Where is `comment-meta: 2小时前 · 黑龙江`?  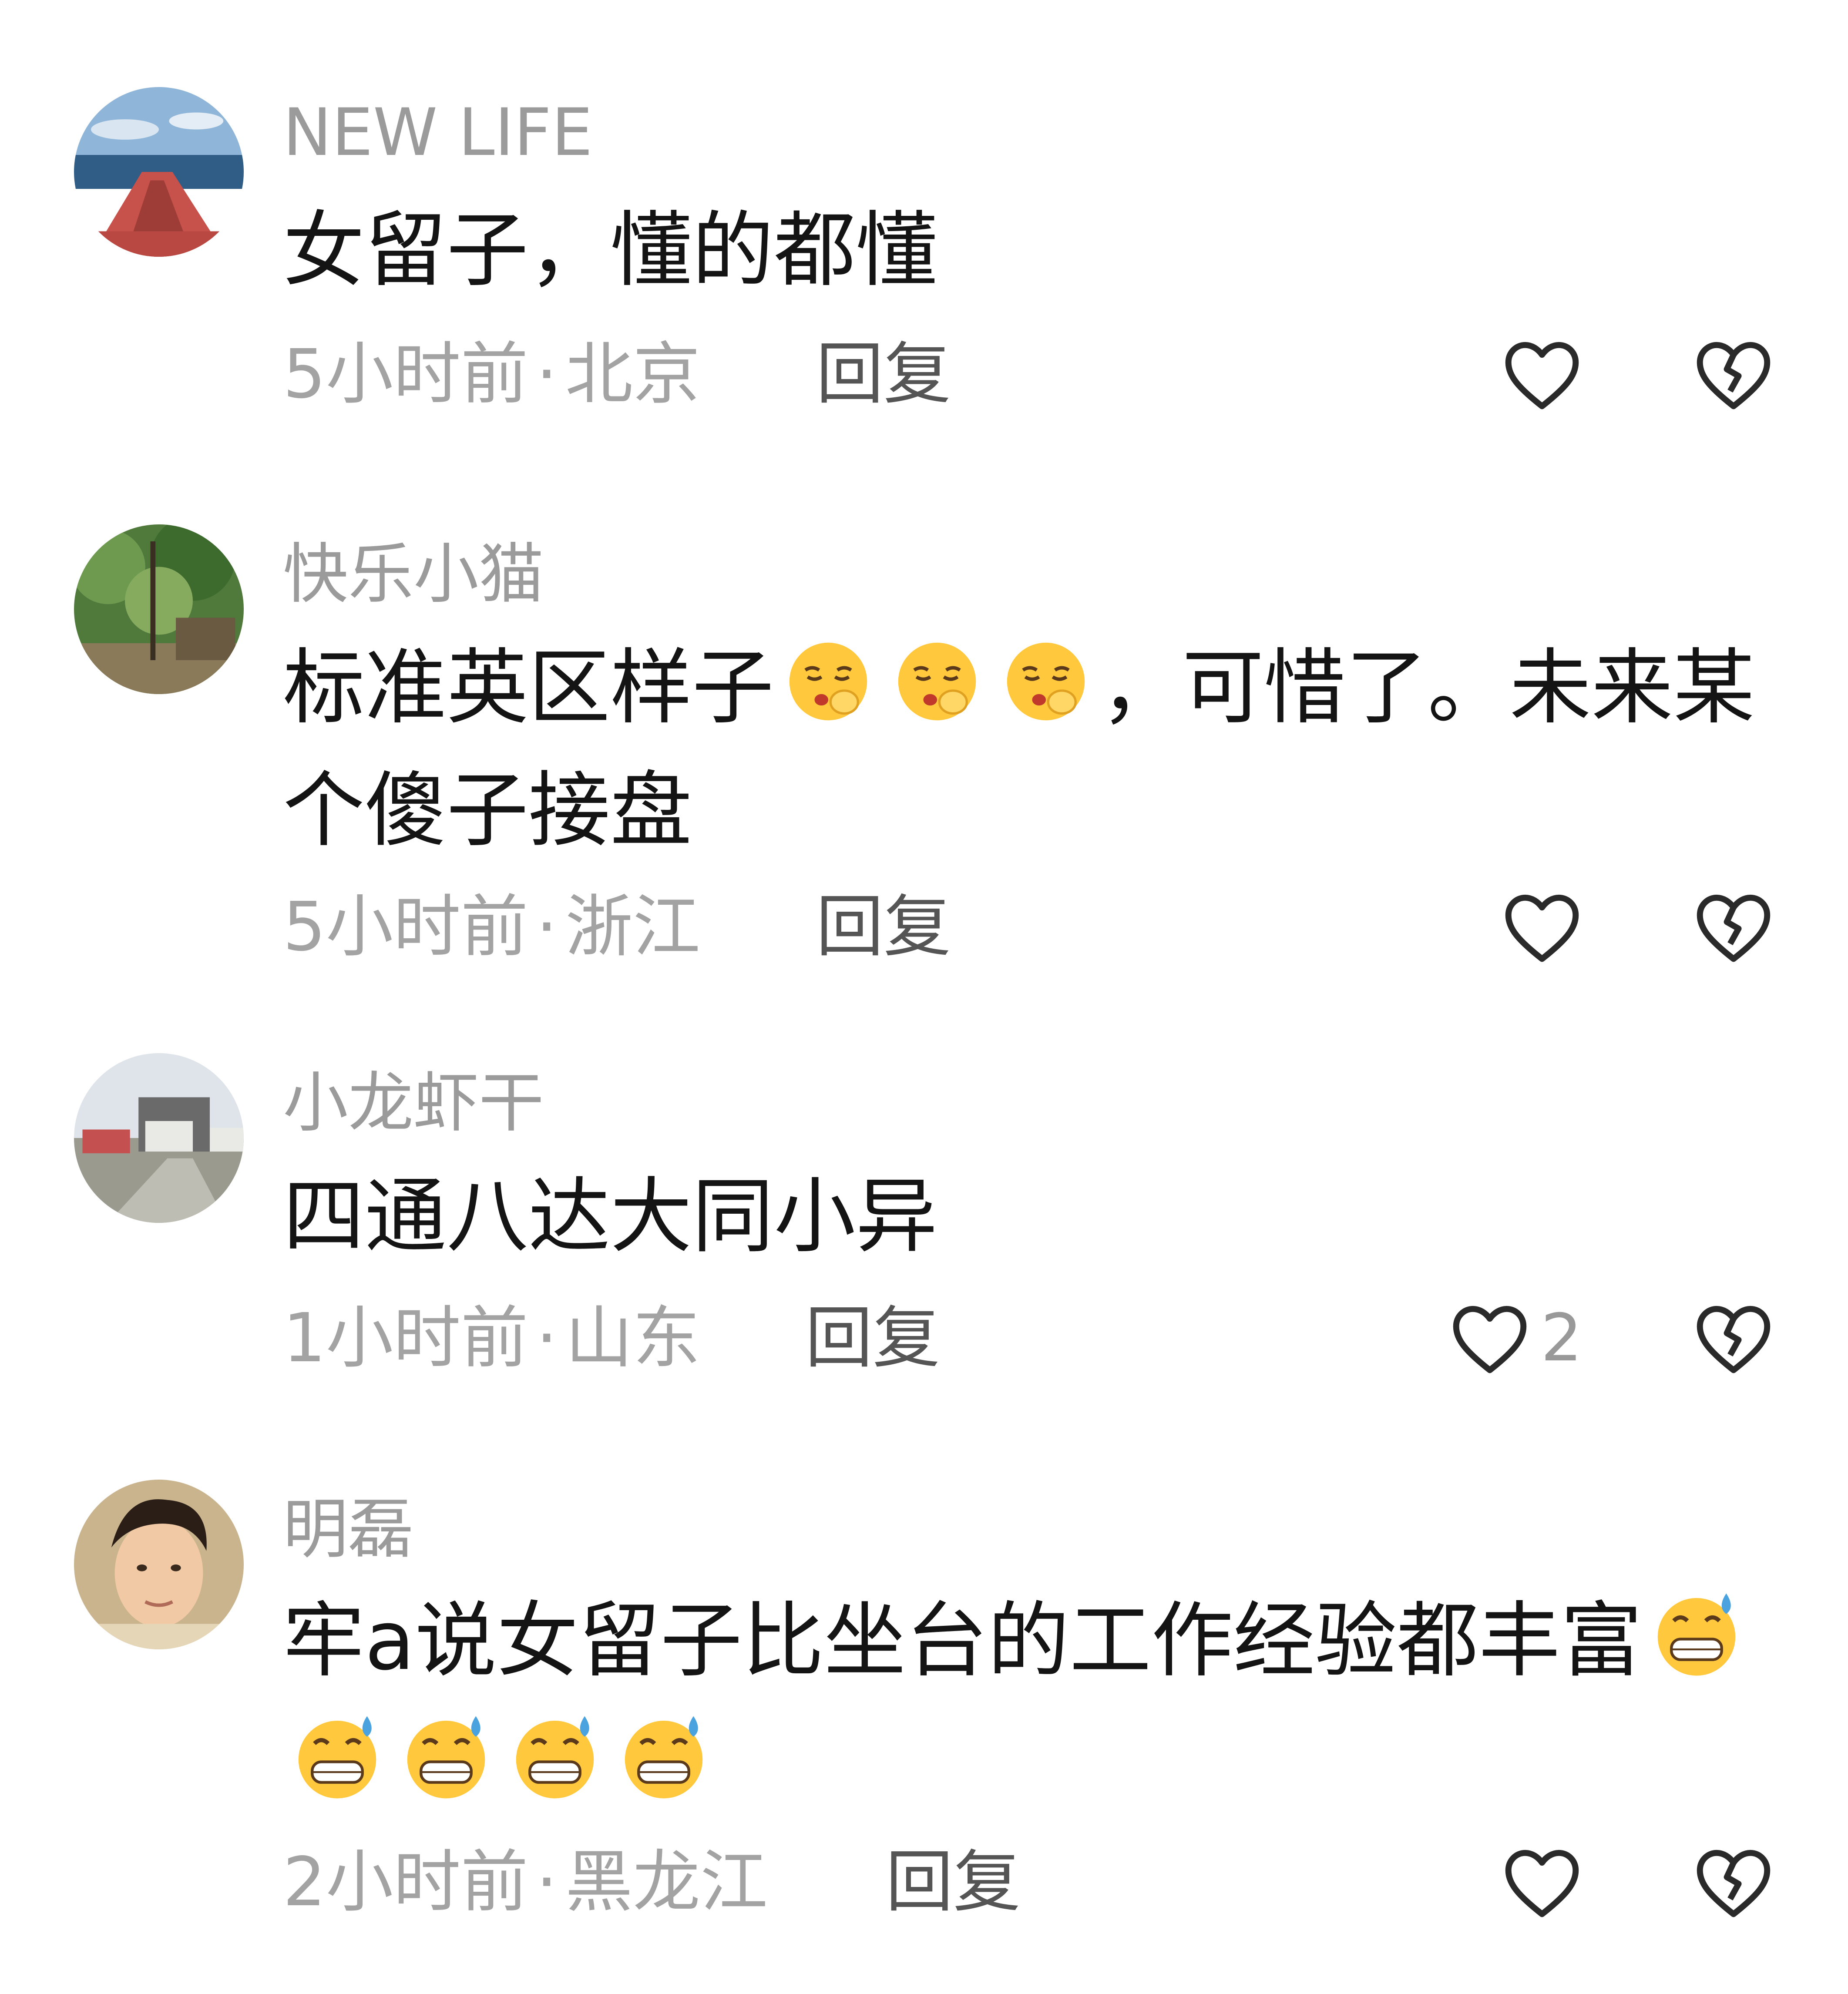 comment-meta: 2小时前 · 黑龙江 is located at coordinates (525, 1882).